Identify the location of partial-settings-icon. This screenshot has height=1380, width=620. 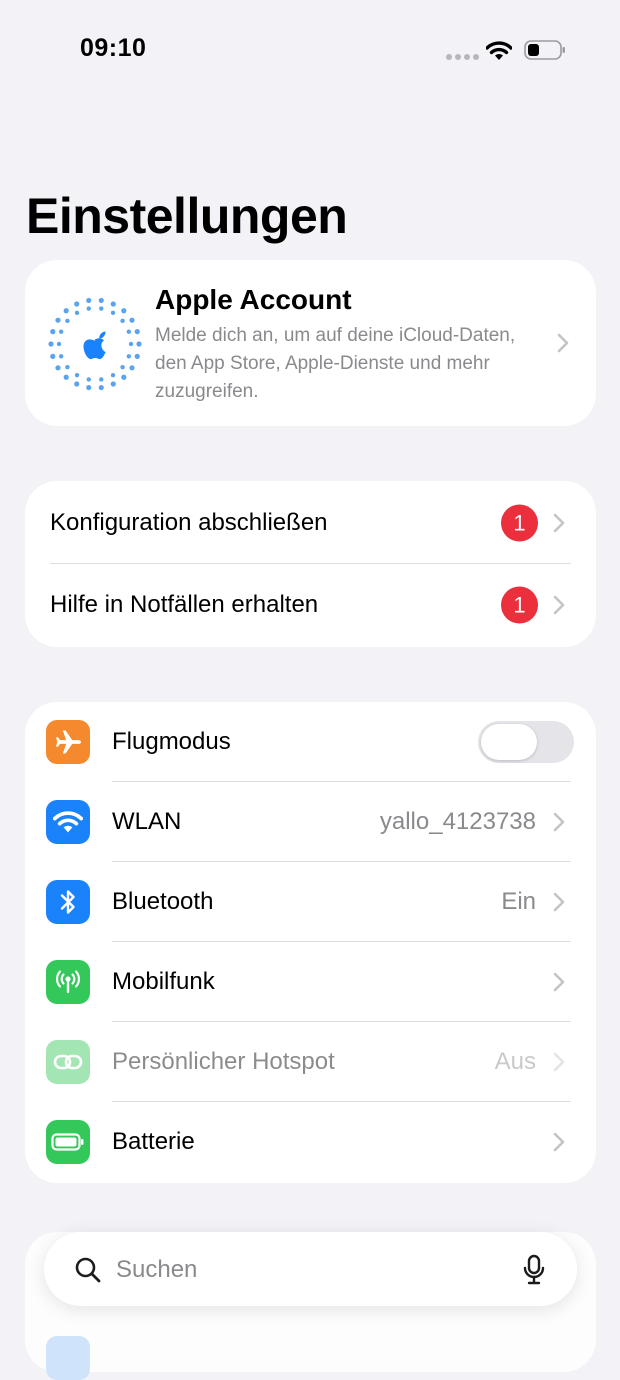
(68, 1358).